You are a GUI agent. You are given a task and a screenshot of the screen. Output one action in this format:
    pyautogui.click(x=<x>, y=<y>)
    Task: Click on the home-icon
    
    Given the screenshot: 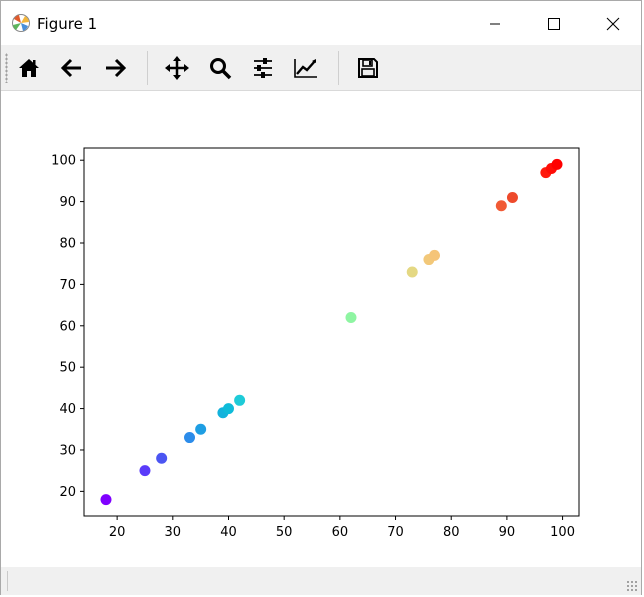 What is the action you would take?
    pyautogui.click(x=29, y=68)
    